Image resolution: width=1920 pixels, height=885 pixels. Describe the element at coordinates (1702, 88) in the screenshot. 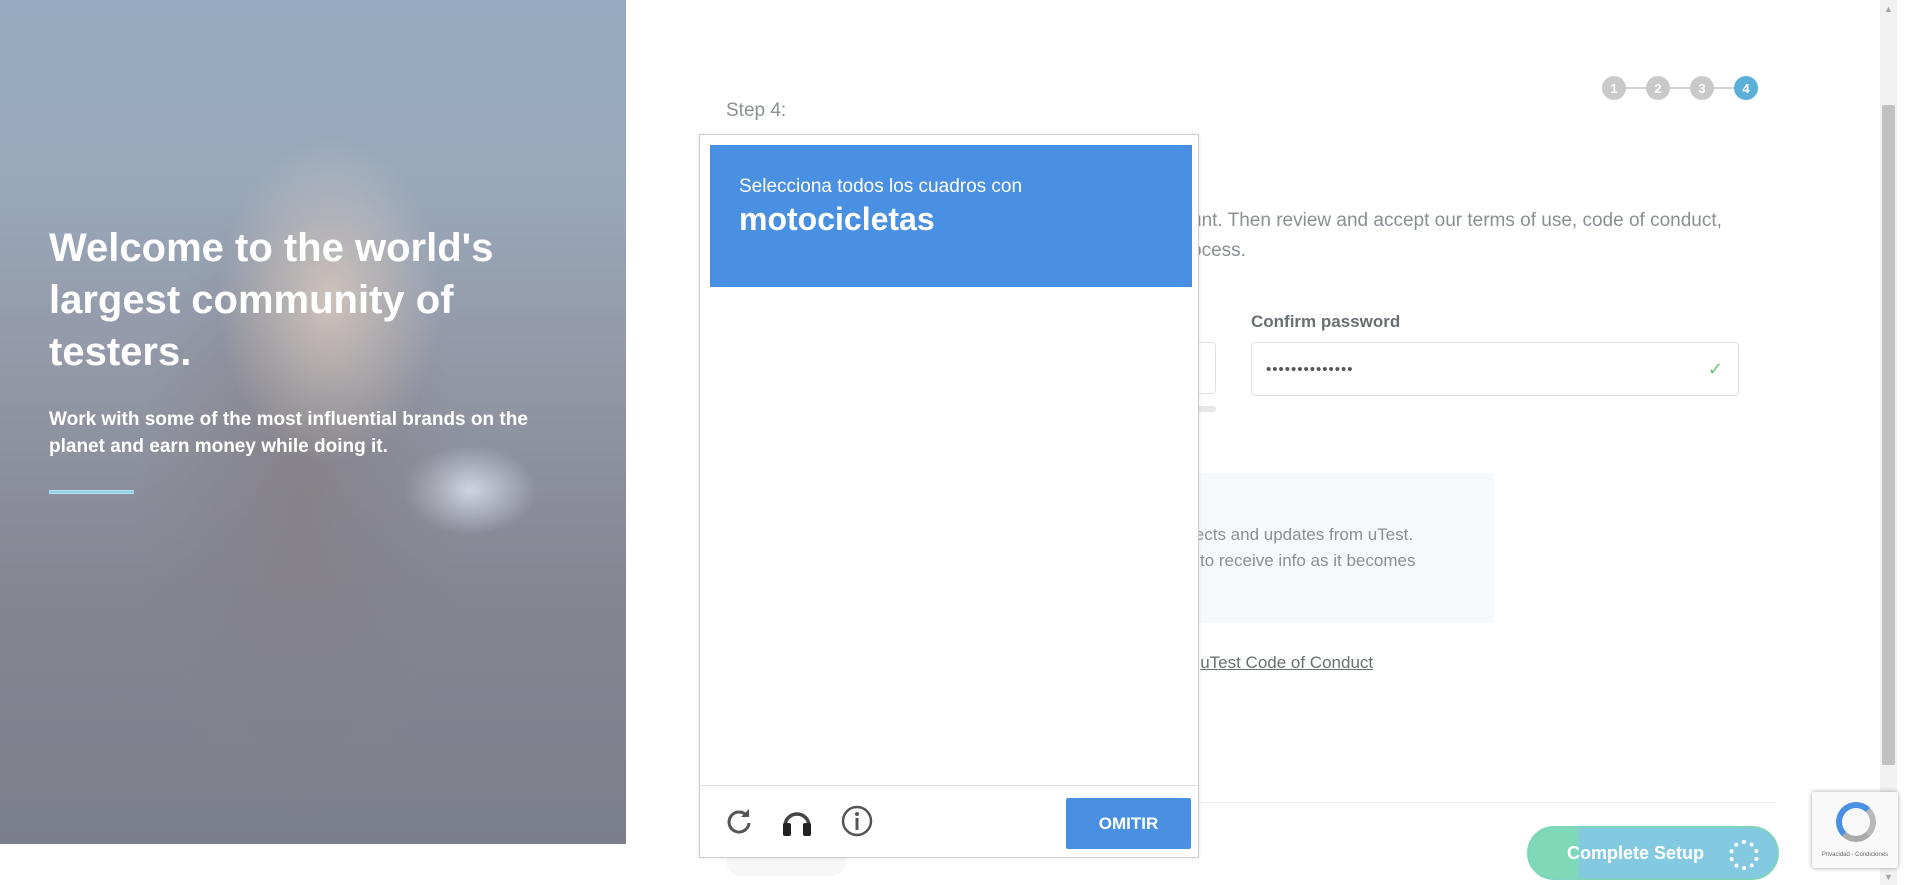

I see `step-dot-3: 3` at that location.